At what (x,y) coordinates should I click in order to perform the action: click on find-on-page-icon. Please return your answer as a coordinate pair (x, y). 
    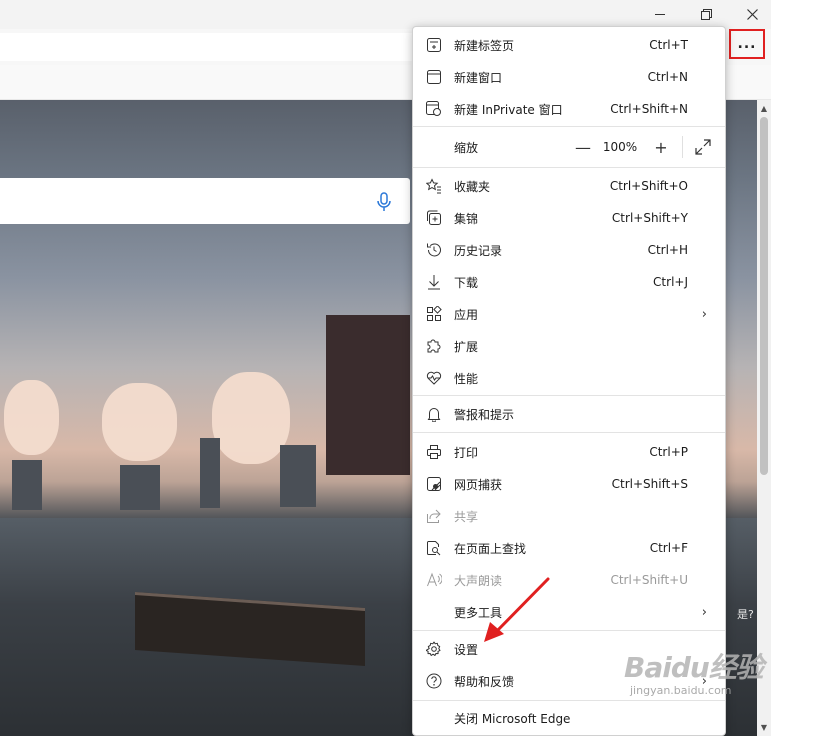
    Looking at the image, I should click on (434, 548).